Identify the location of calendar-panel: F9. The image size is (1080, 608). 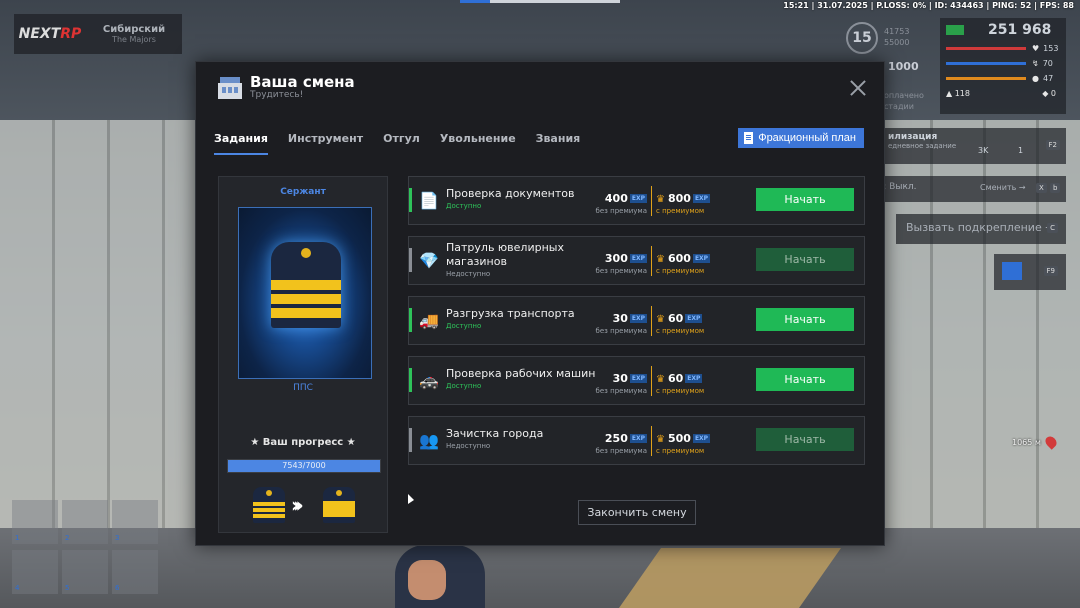
(1030, 272).